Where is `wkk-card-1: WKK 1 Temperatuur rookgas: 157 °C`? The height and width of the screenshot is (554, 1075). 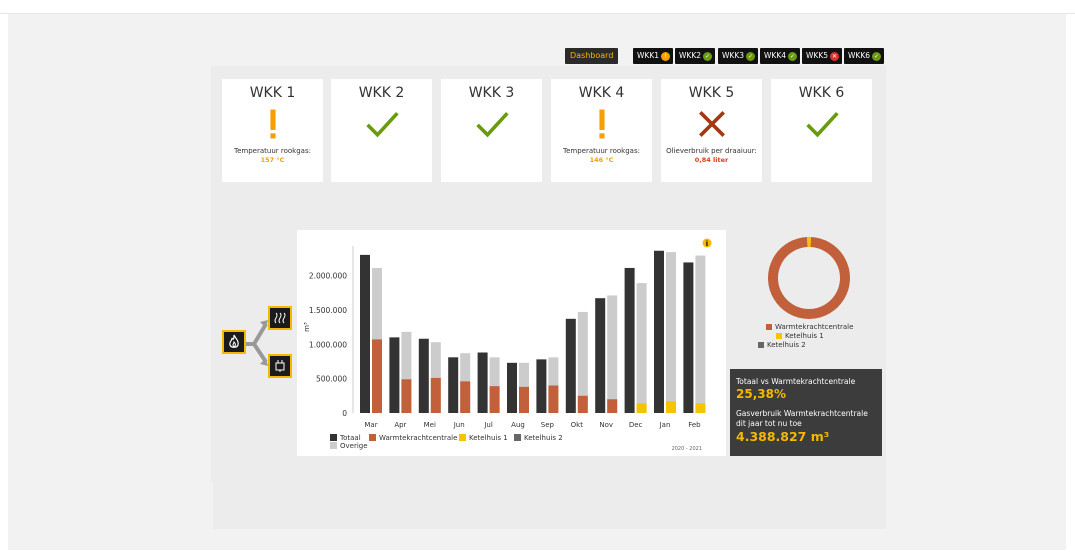
wkk-card-1: WKK 1 Temperatuur rookgas: 157 °C is located at coordinates (272, 130).